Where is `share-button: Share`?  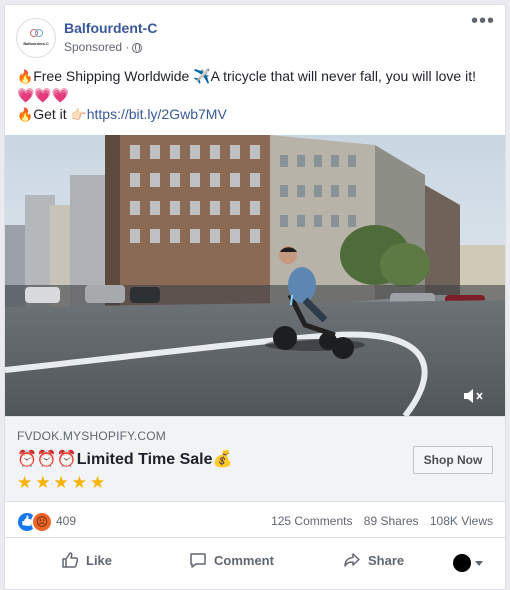 share-button: Share is located at coordinates (373, 560).